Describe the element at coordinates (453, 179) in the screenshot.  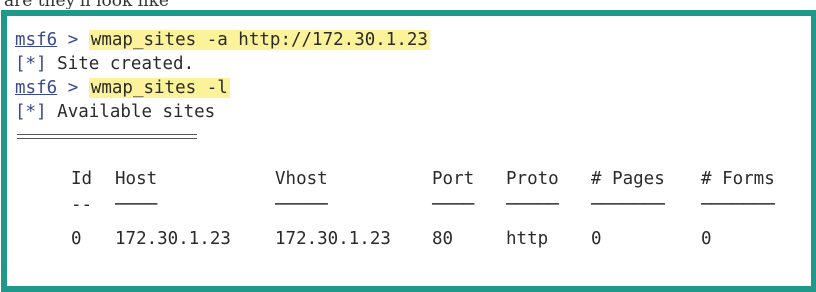
I see `column-header-port: Port` at that location.